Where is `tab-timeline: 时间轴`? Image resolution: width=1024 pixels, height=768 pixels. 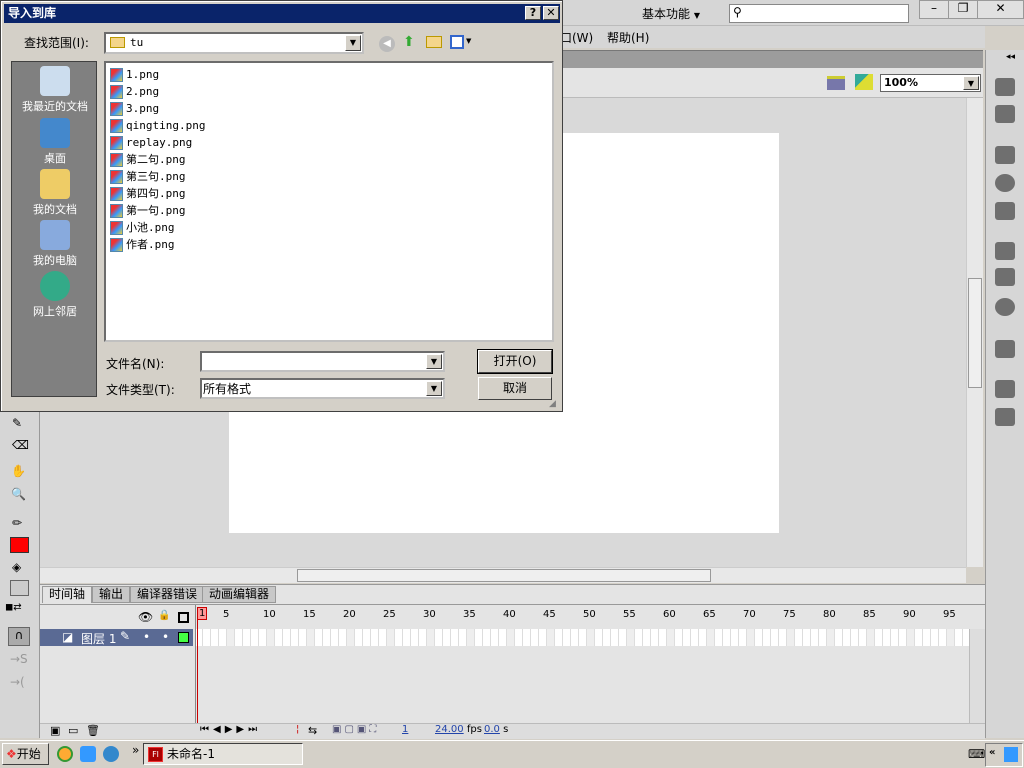
tab-timeline: 时间轴 is located at coordinates (67, 594).